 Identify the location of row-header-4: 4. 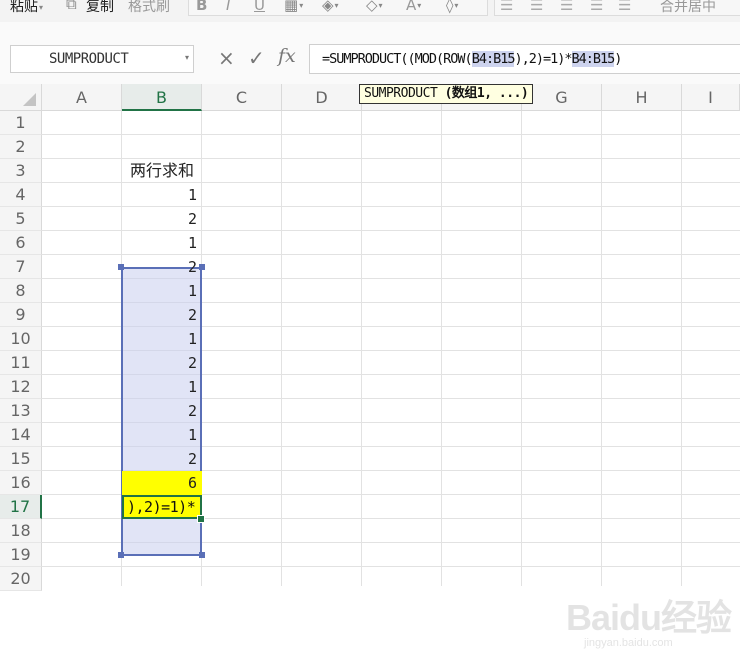
(21, 195).